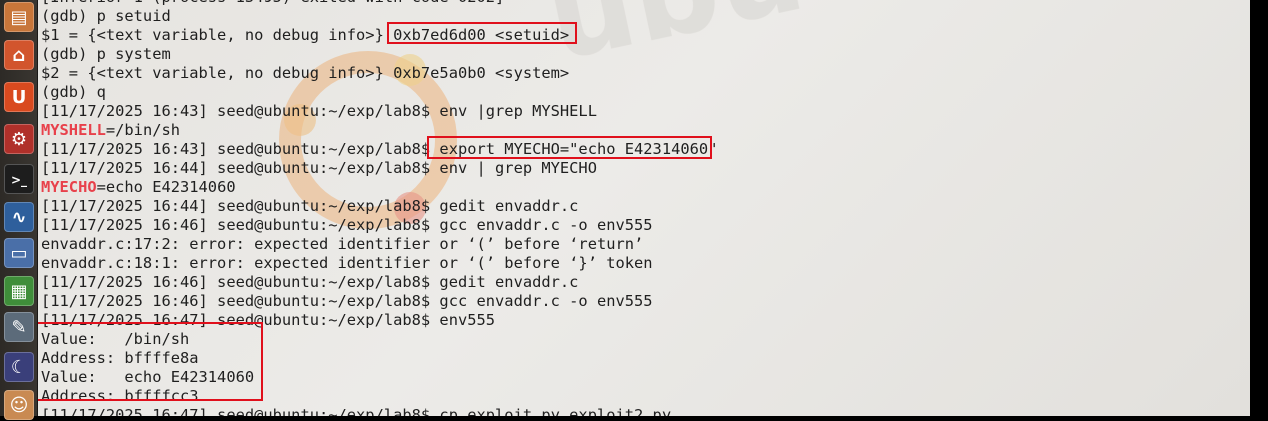  Describe the element at coordinates (379, 92) in the screenshot. I see `terminal-line: (gdb) q` at that location.